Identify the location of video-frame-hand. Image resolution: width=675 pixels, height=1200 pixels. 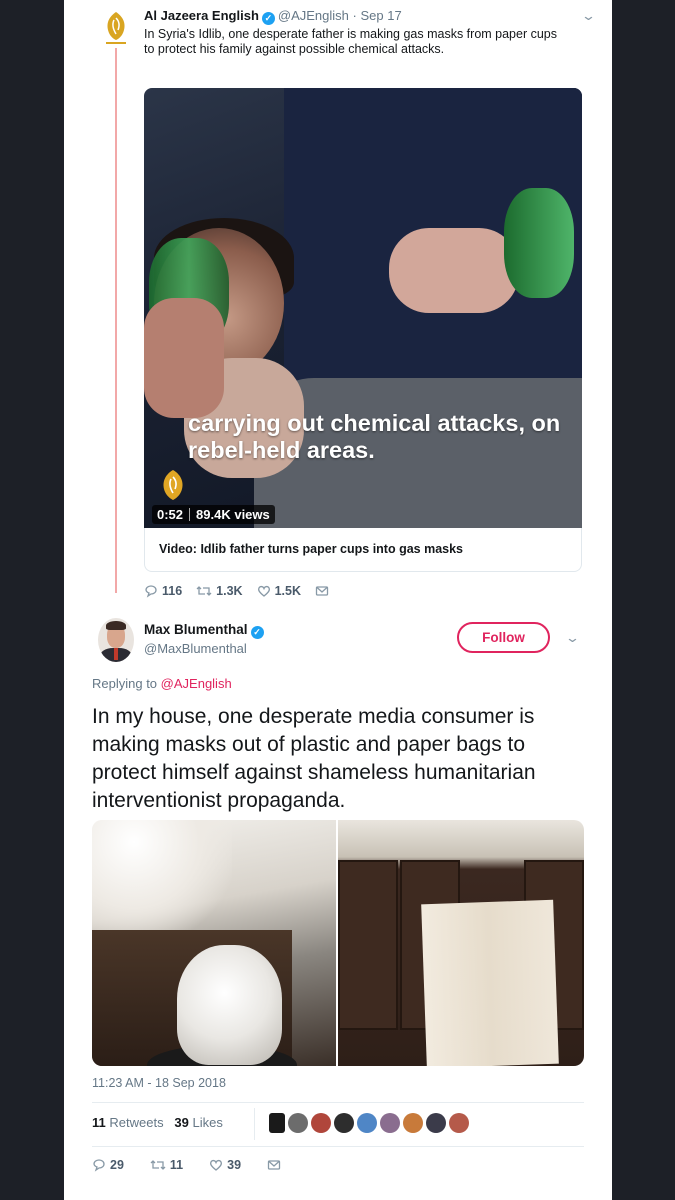
(184, 358).